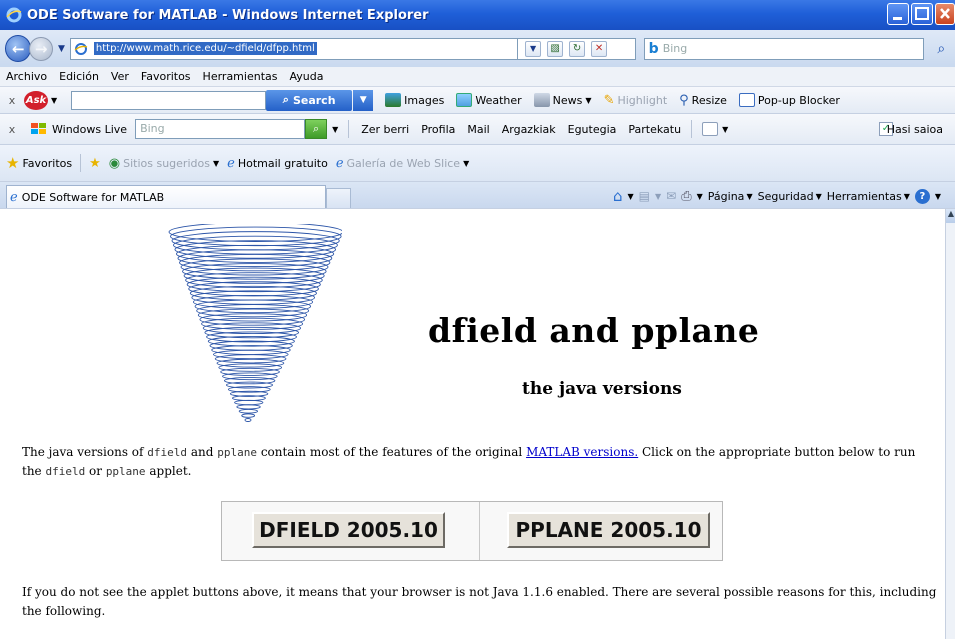 Image resolution: width=955 pixels, height=639 pixels. What do you see at coordinates (577, 48) in the screenshot?
I see `refresh-icon: ↻` at bounding box center [577, 48].